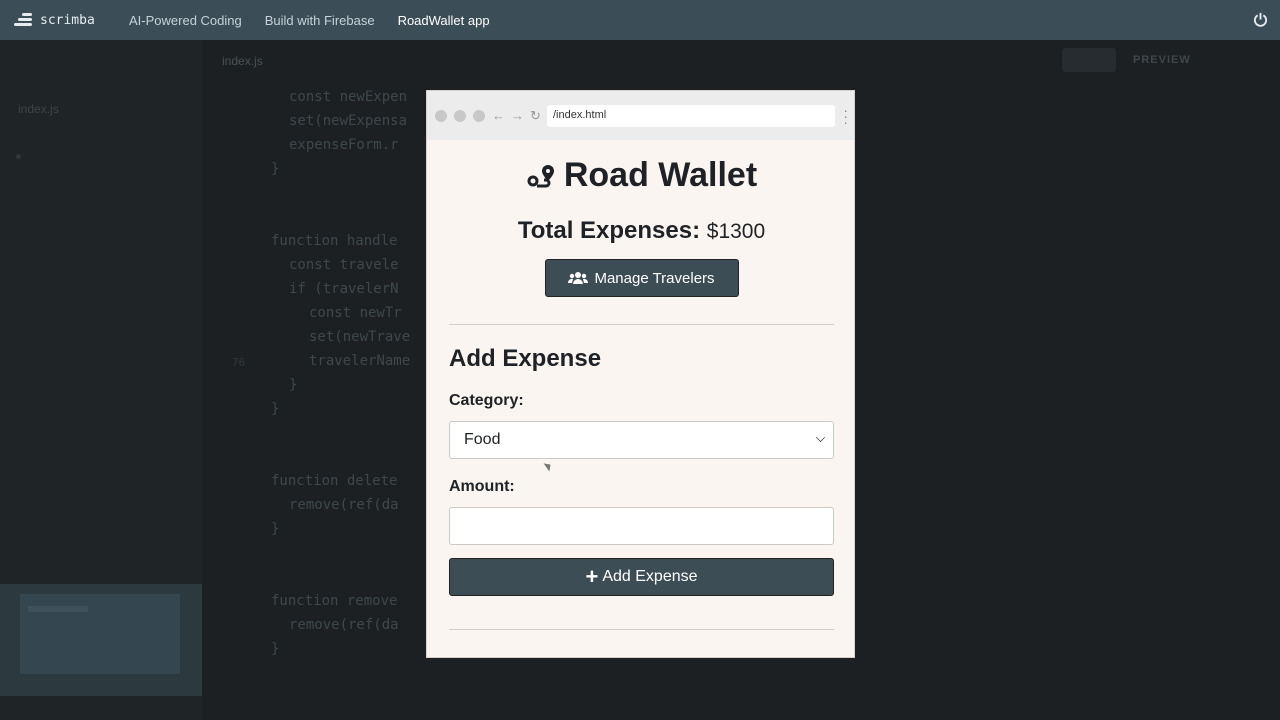  What do you see at coordinates (660, 175) in the screenshot?
I see `app-title: Road Wallet` at bounding box center [660, 175].